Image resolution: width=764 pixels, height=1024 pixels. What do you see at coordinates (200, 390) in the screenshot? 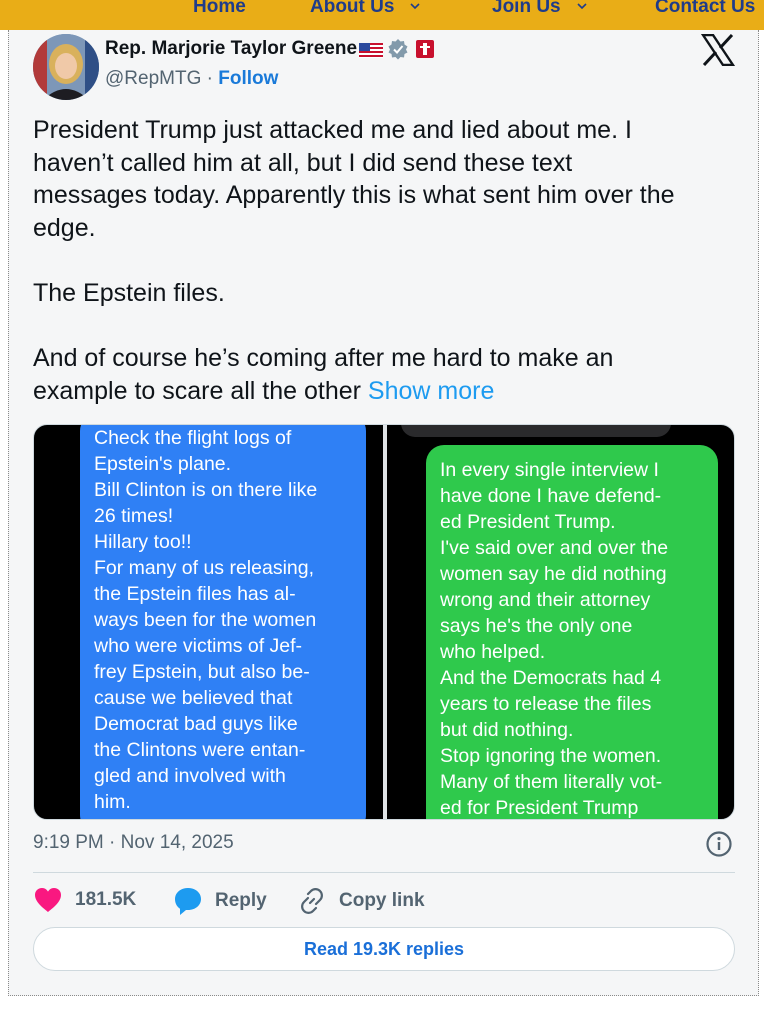
I see `tweet-line-text: example to scare all the other` at bounding box center [200, 390].